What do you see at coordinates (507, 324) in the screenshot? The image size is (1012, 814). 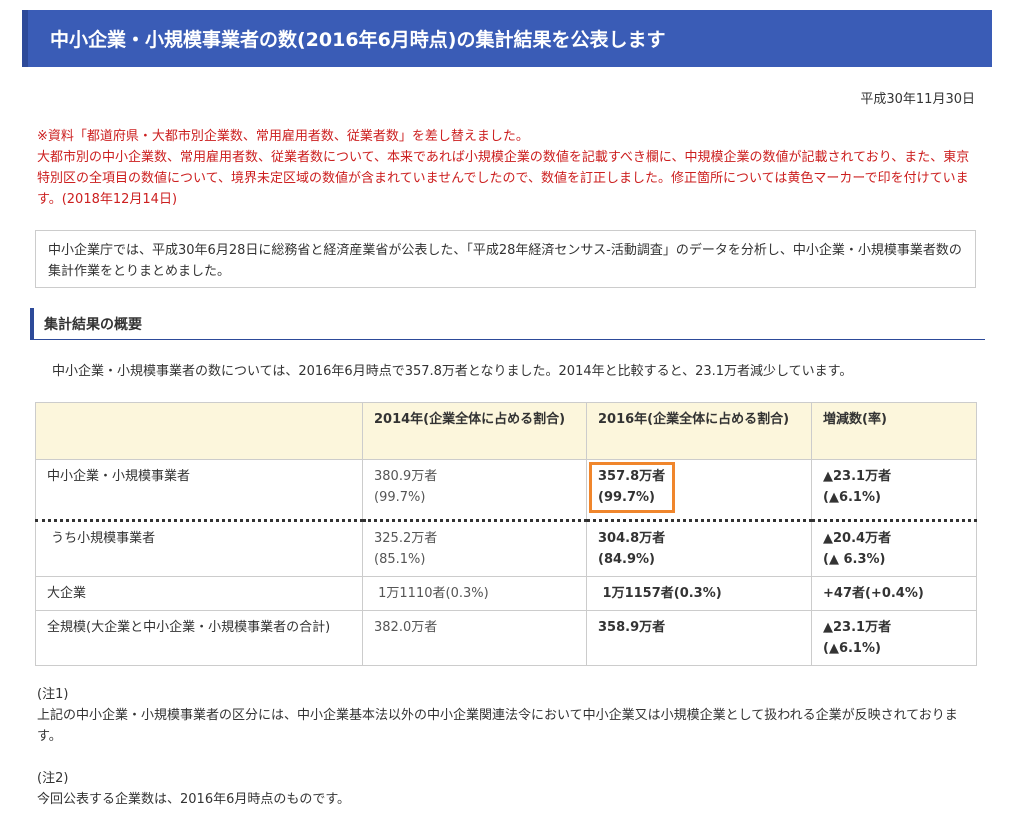 I see `section-heading: 集計結果の概要` at bounding box center [507, 324].